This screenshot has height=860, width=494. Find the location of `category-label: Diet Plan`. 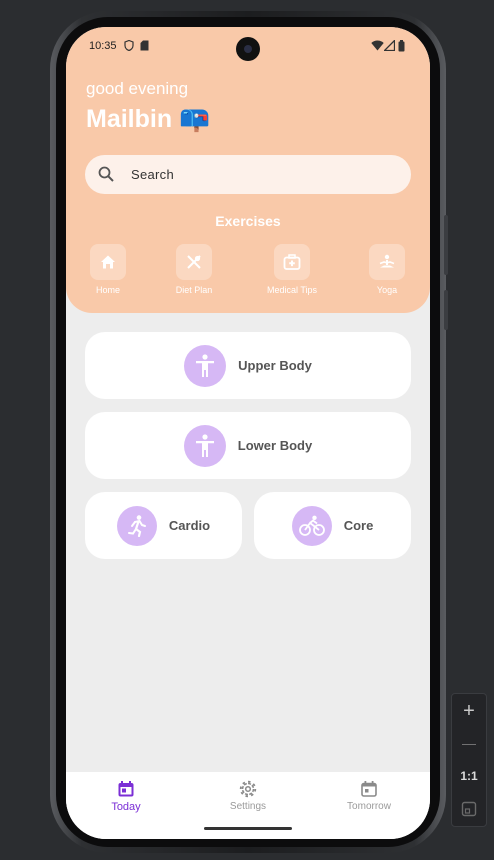

category-label: Diet Plan is located at coordinates (194, 290).